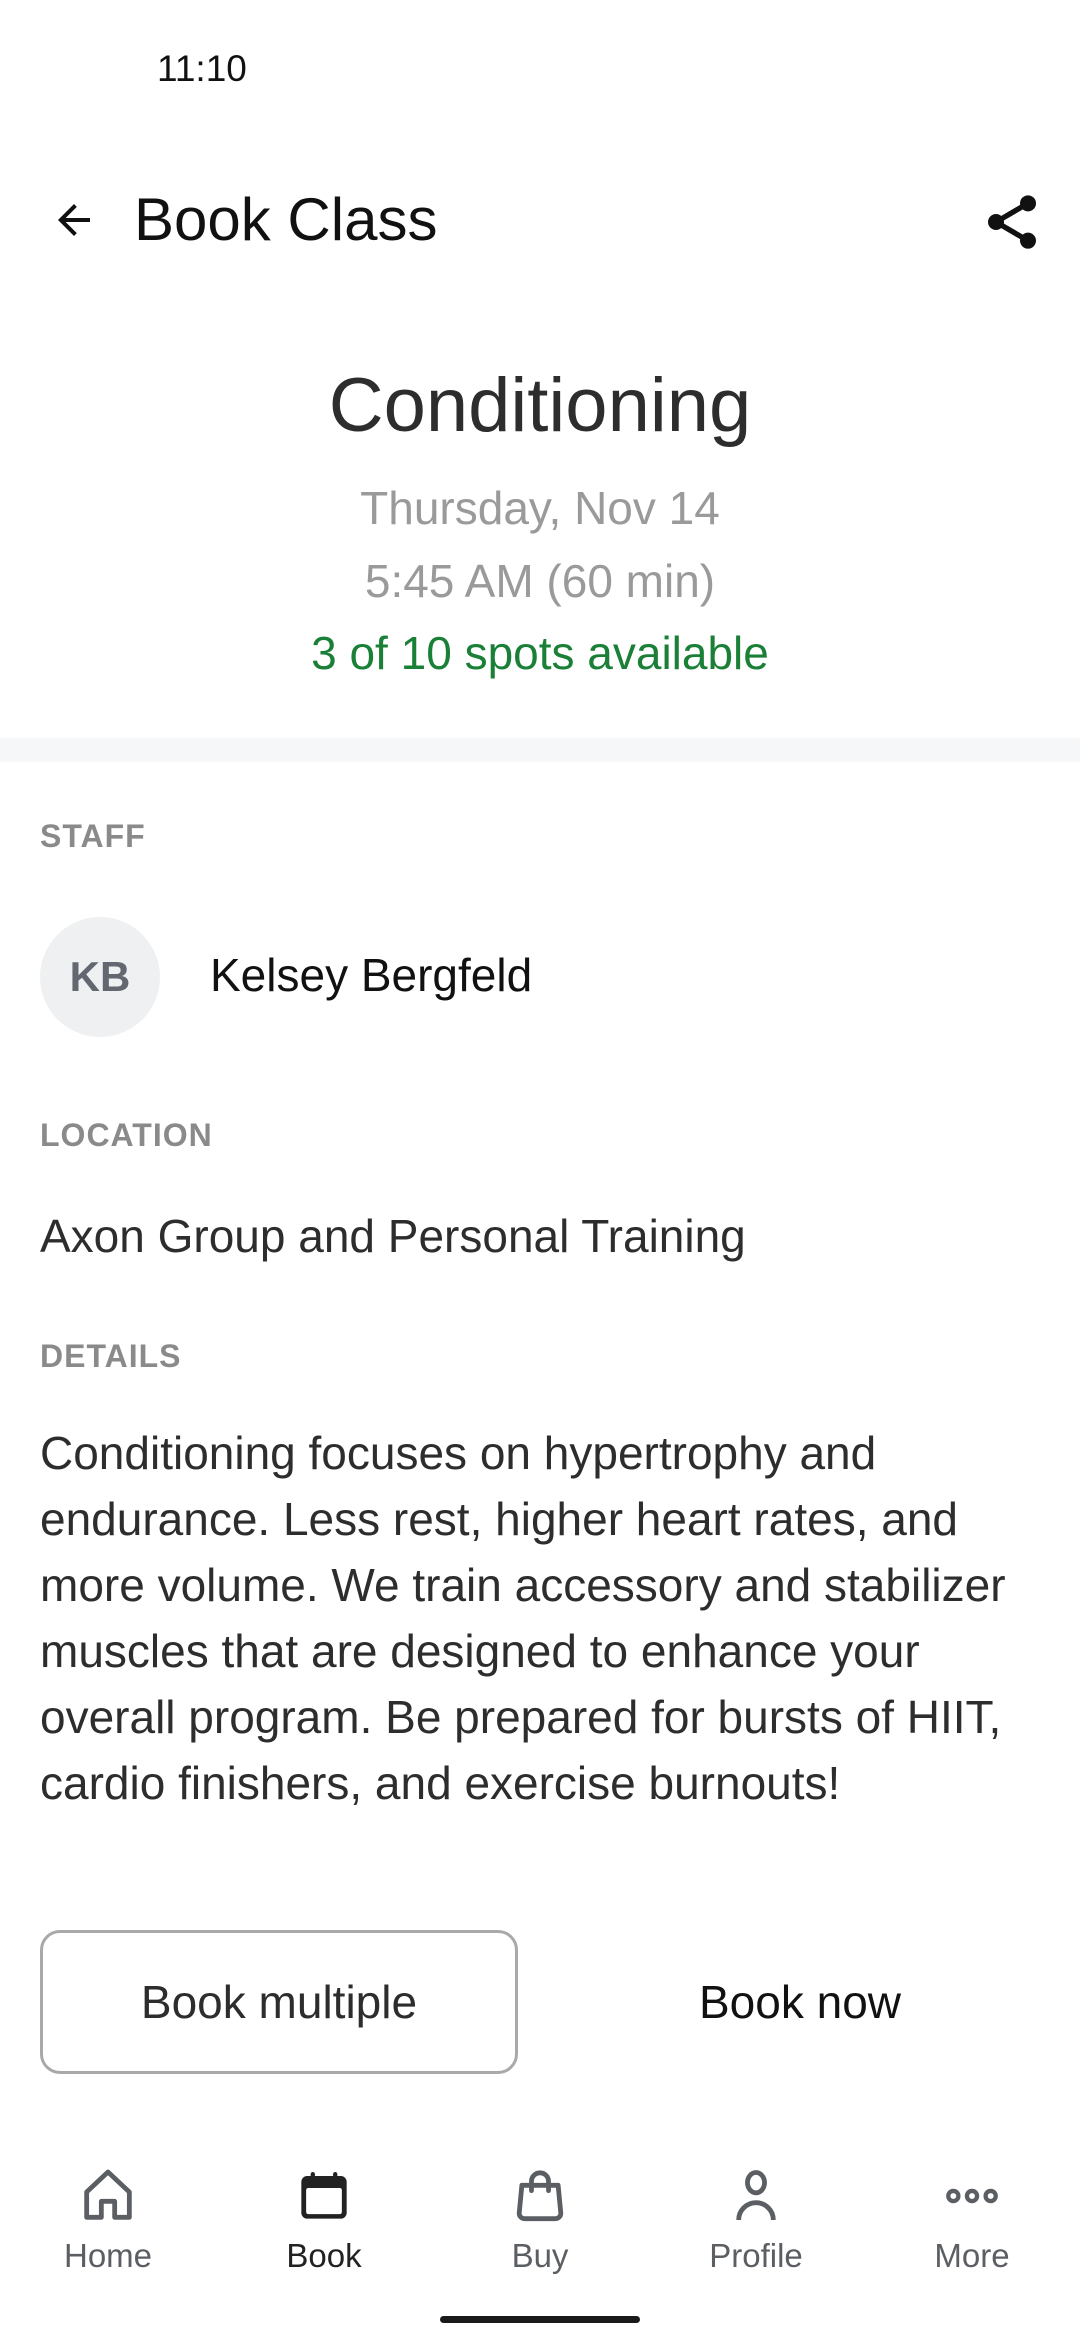 The height and width of the screenshot is (2340, 1080). I want to click on book-now-label: Book now, so click(799, 2002).